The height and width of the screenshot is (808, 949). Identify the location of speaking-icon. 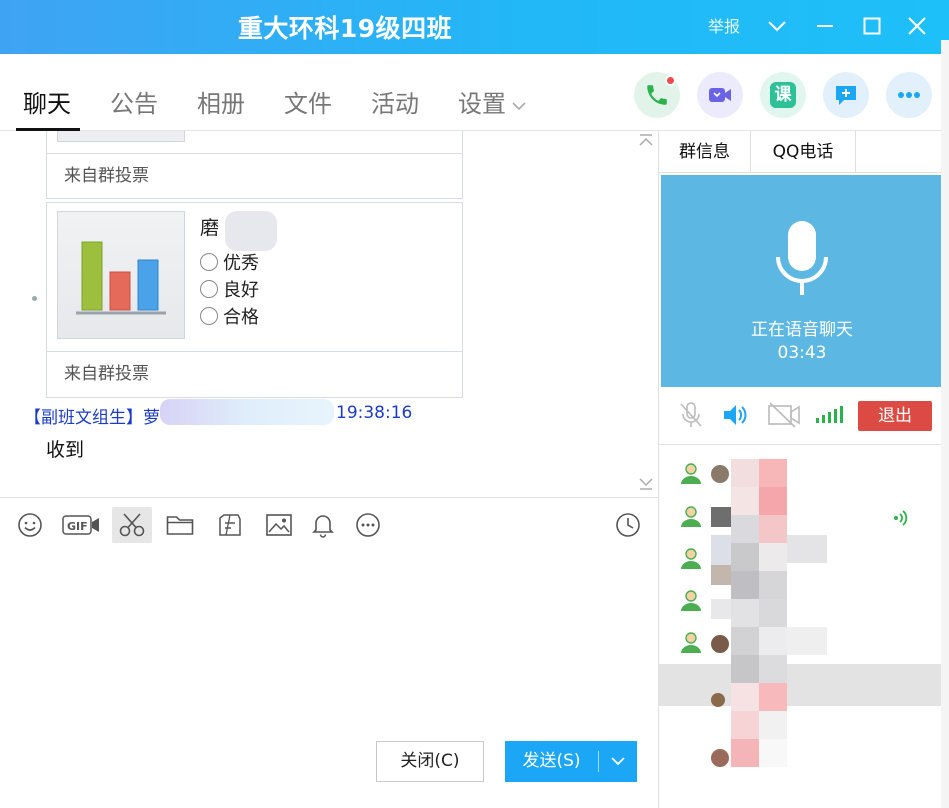
(901, 520).